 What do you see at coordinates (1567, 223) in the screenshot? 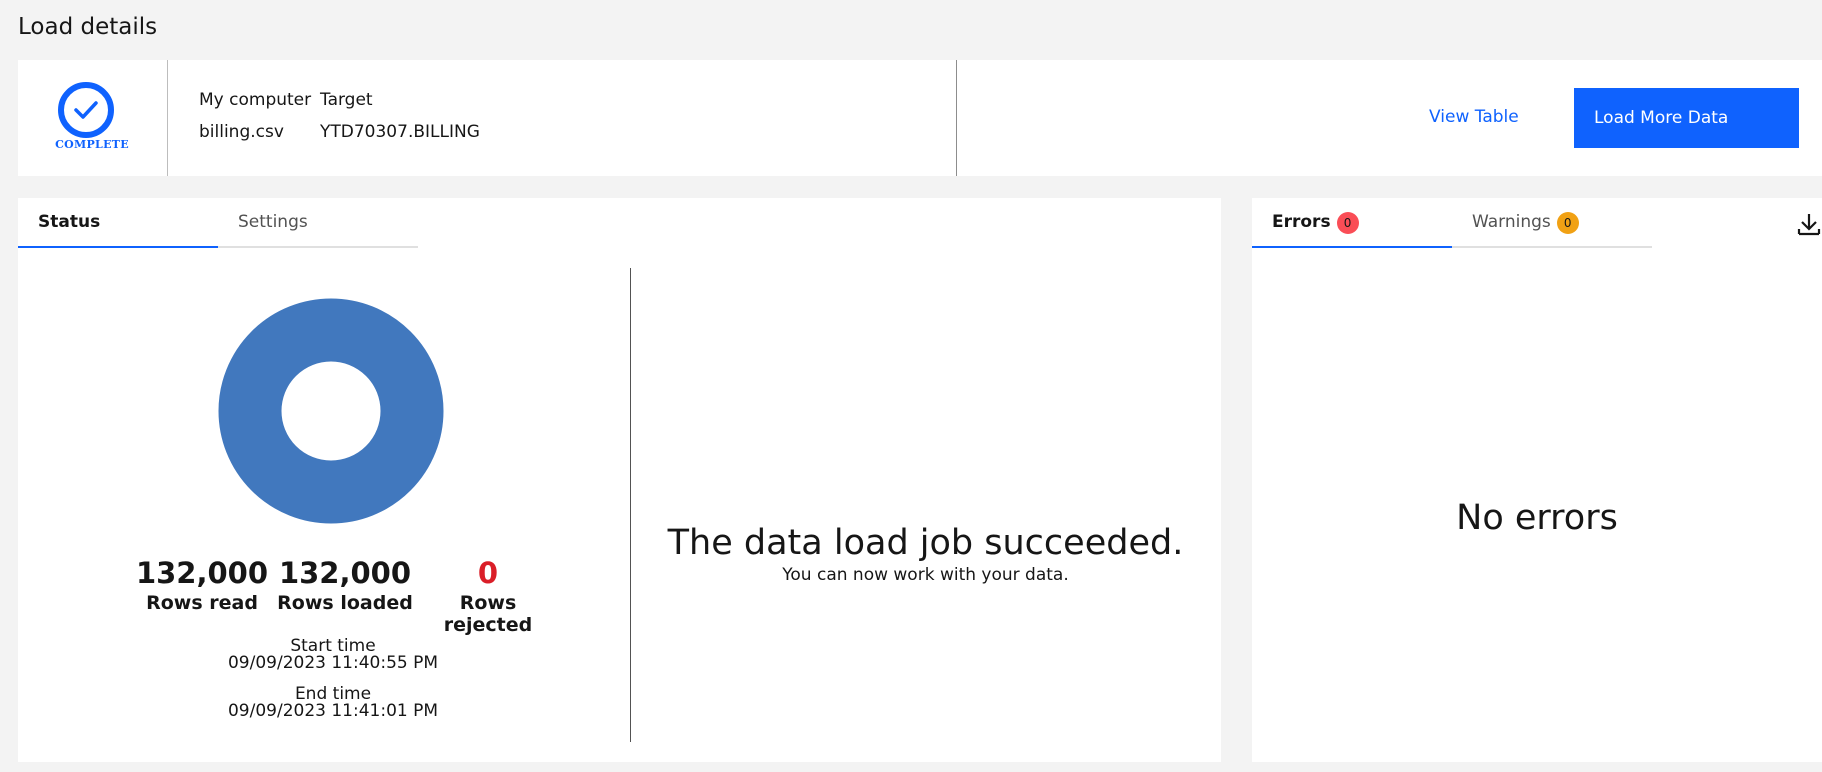
I see `warnings-count-badge: 0` at bounding box center [1567, 223].